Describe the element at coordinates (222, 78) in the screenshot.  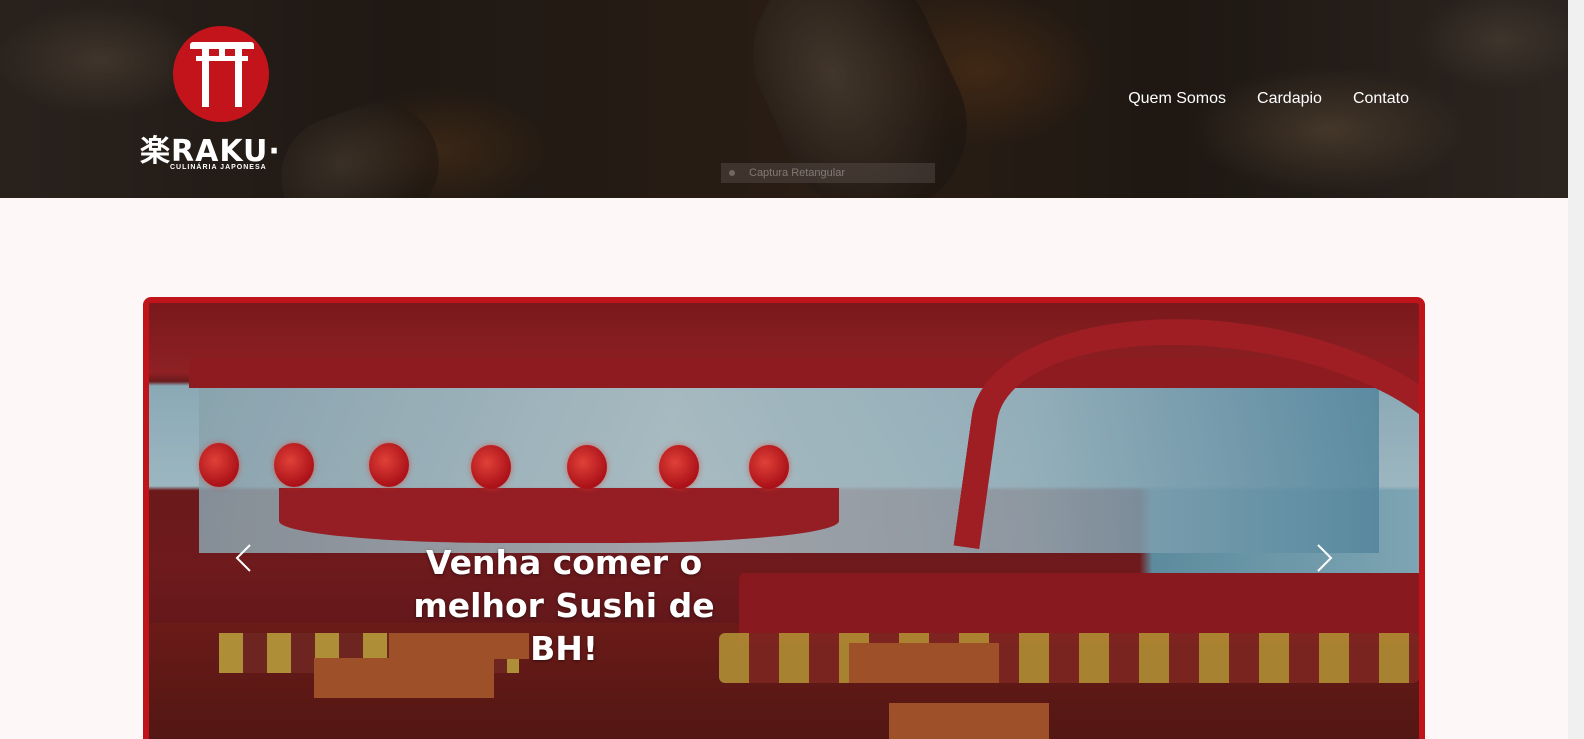
I see `torii-gate-icon` at that location.